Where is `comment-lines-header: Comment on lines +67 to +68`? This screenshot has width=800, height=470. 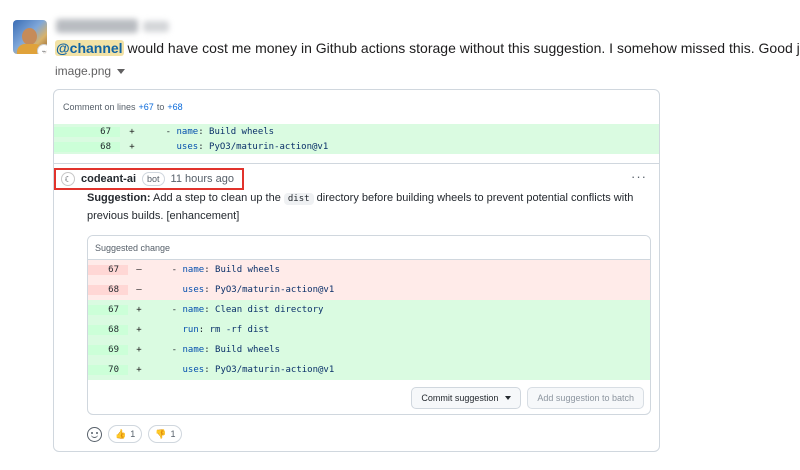 comment-lines-header: Comment on lines +67 to +68 is located at coordinates (356, 107).